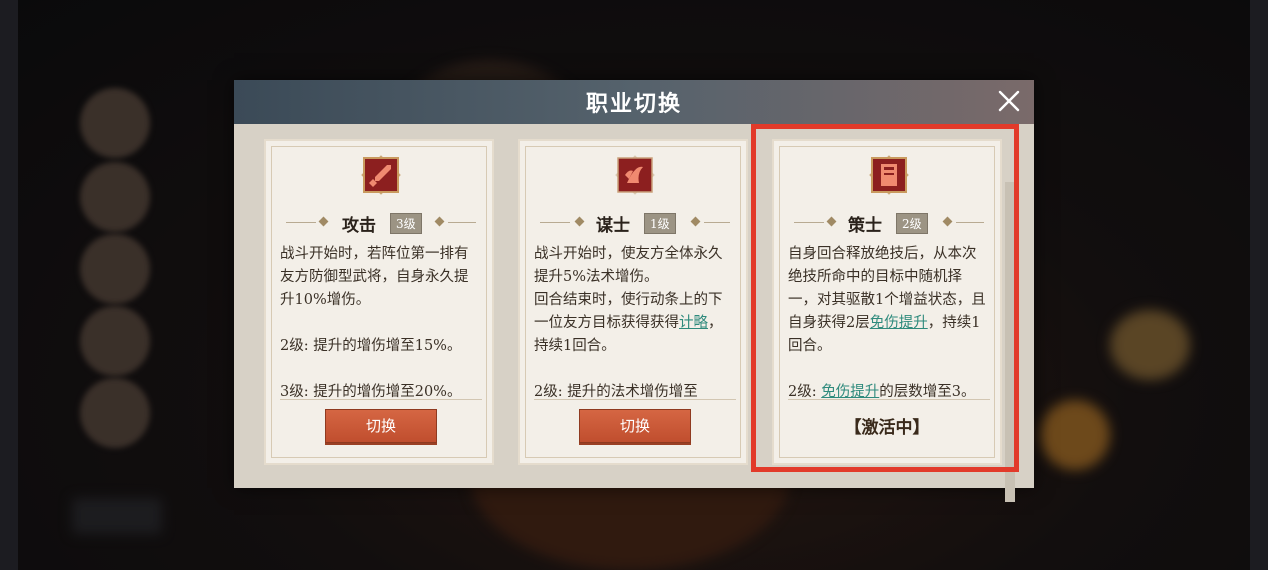  I want to click on claw-icon, so click(635, 175).